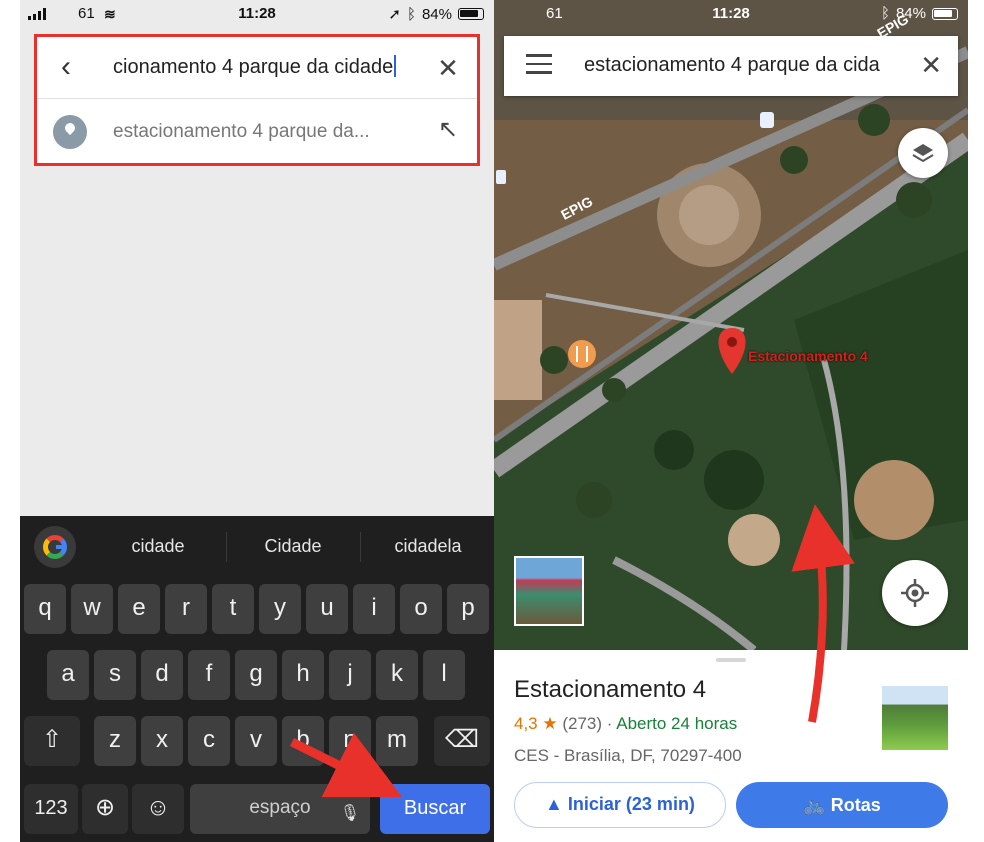  Describe the element at coordinates (92, 609) in the screenshot. I see `key-w: w` at that location.